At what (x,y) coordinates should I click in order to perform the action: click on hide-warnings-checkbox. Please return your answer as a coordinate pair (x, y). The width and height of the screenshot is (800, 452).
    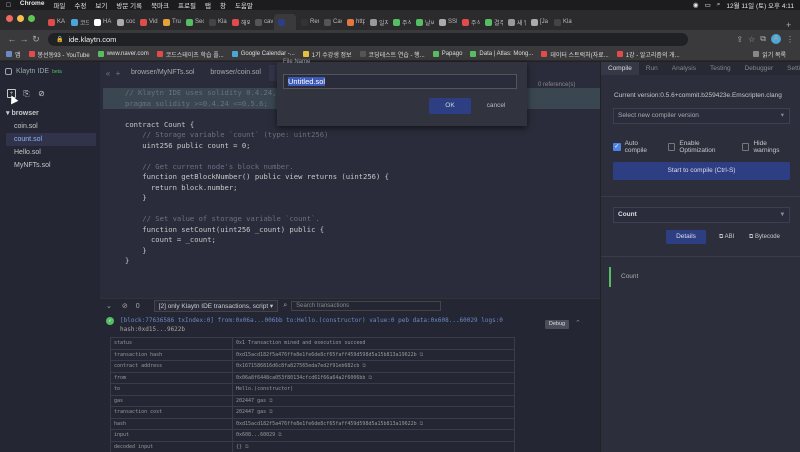
    Looking at the image, I should click on (745, 147).